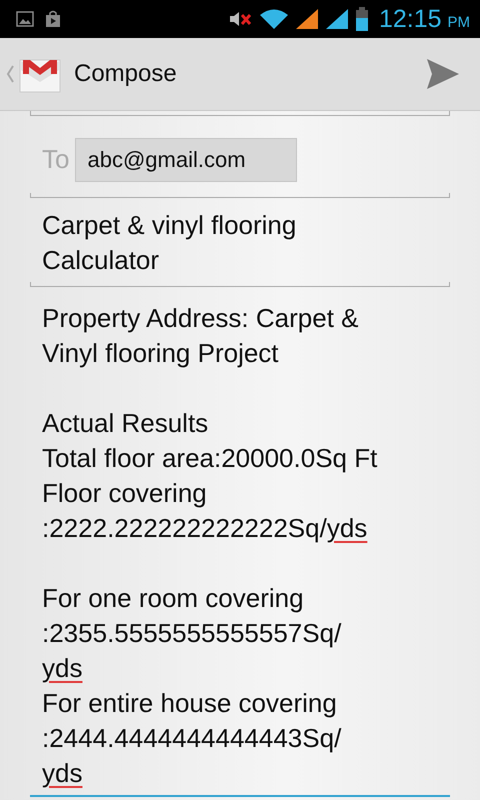 The width and height of the screenshot is (480, 800). Describe the element at coordinates (125, 493) in the screenshot. I see `body-text: Floor covering` at that location.